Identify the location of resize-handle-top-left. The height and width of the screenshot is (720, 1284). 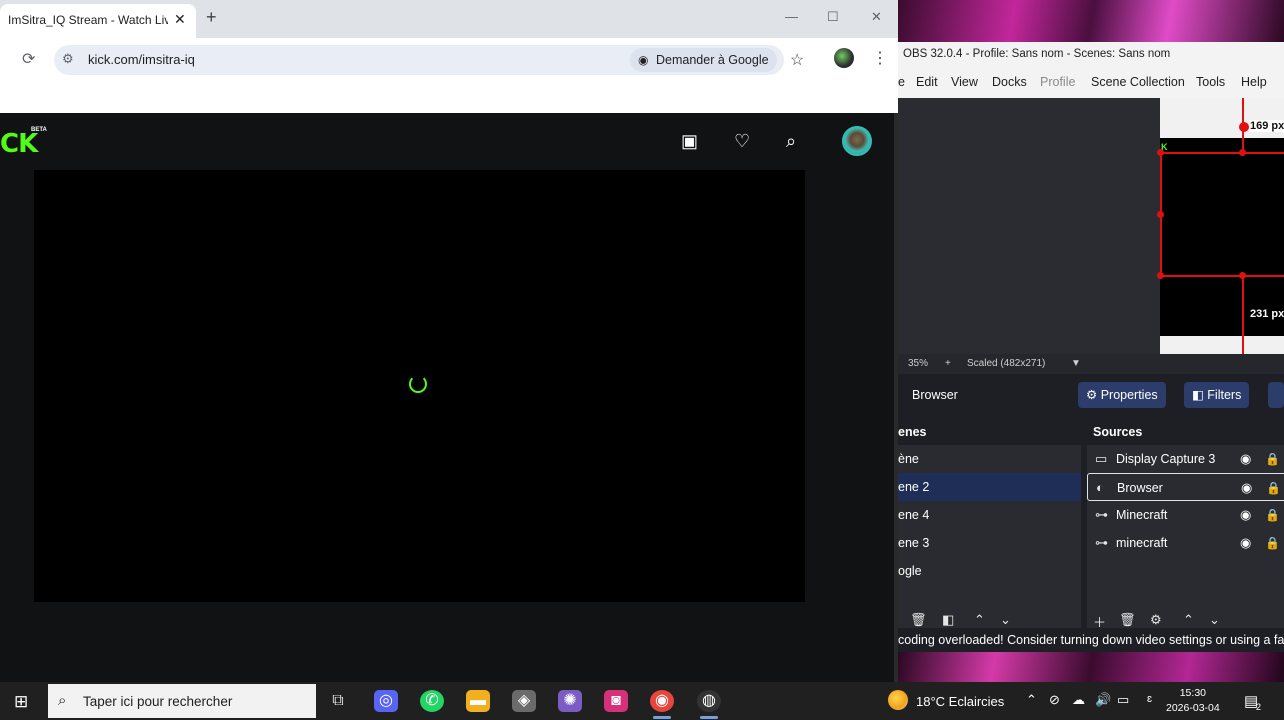
(1160, 152).